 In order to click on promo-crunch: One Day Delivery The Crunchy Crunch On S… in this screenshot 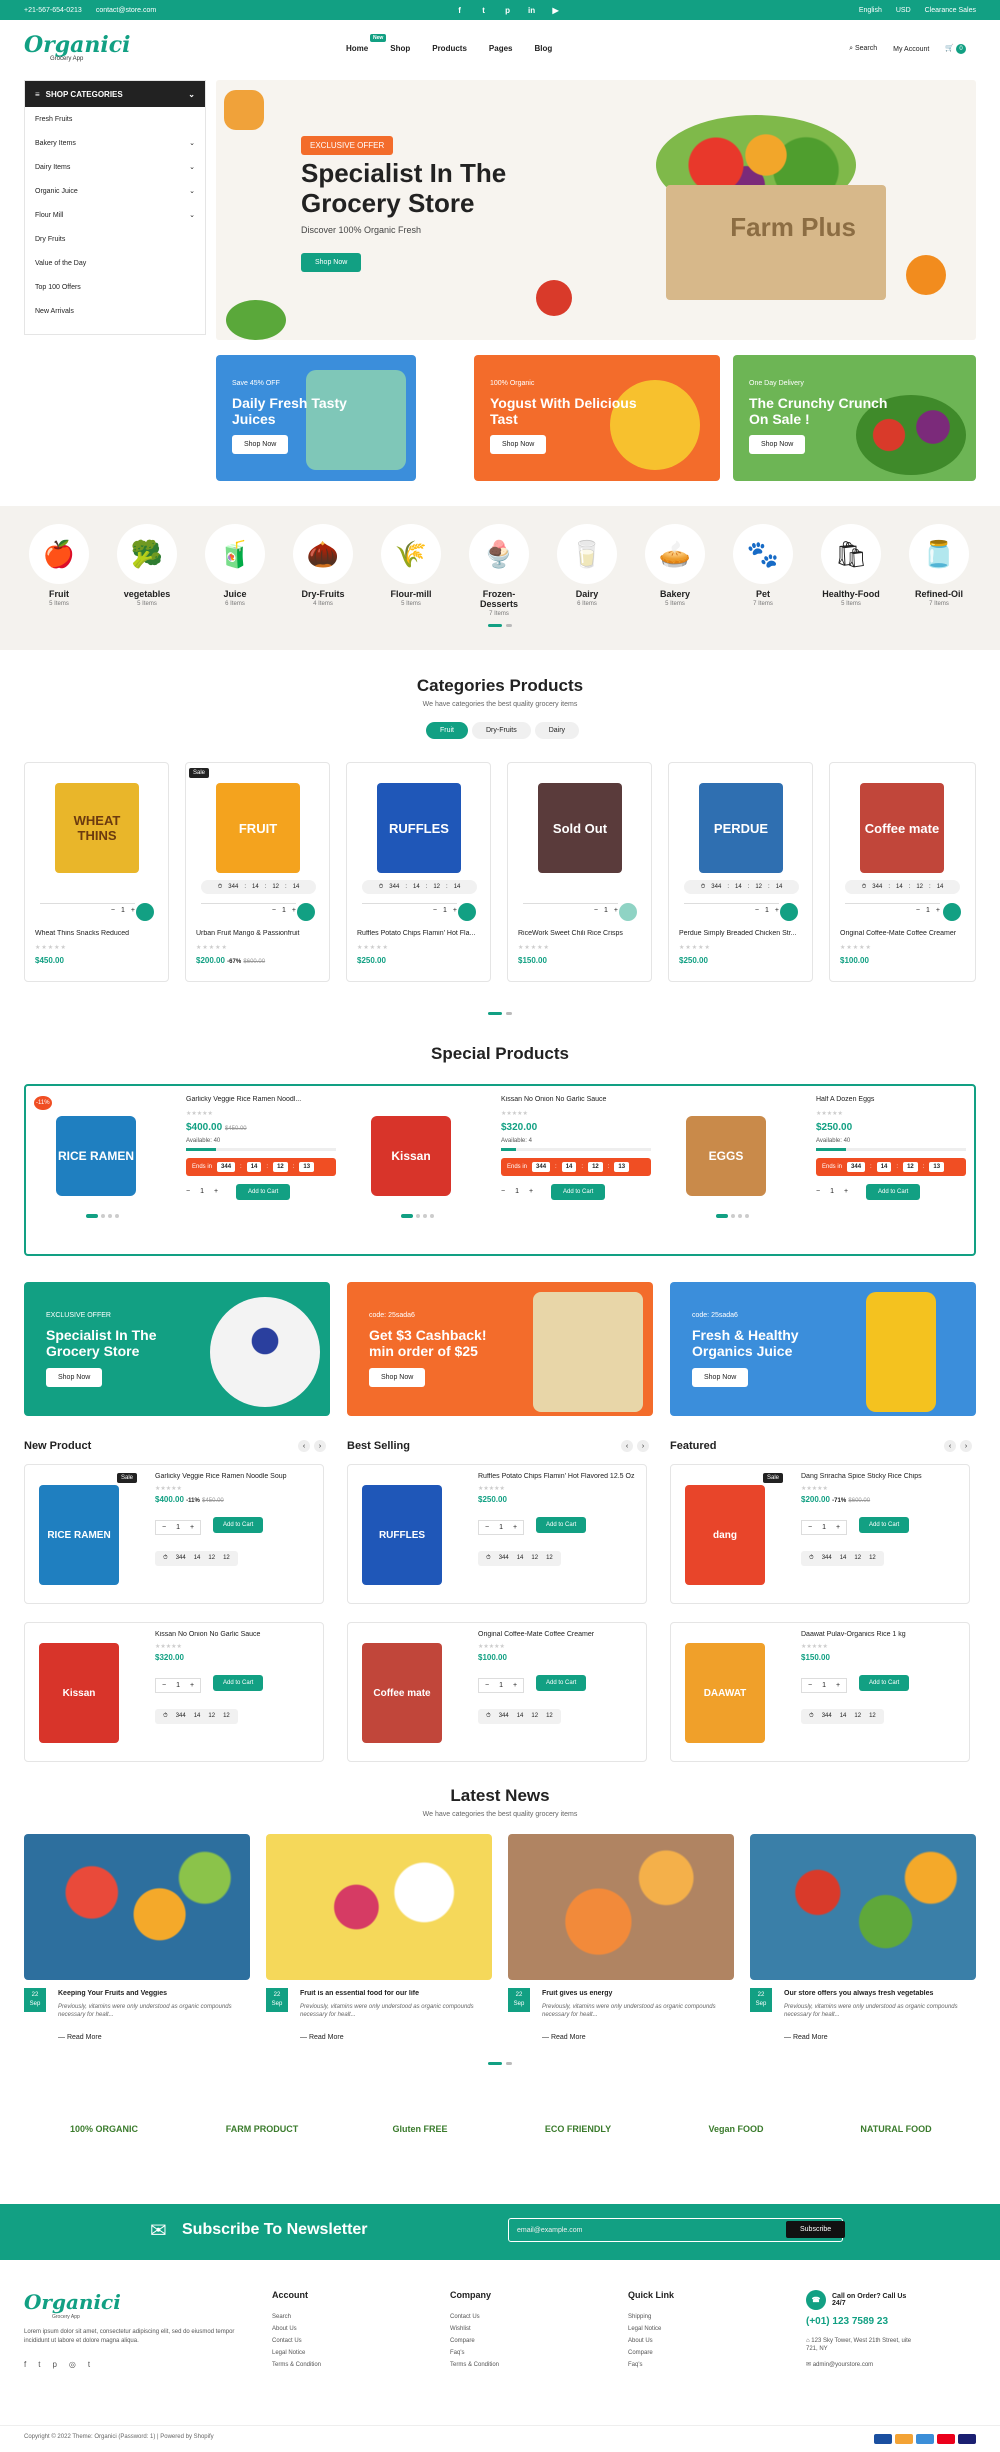, I will do `click(854, 418)`.